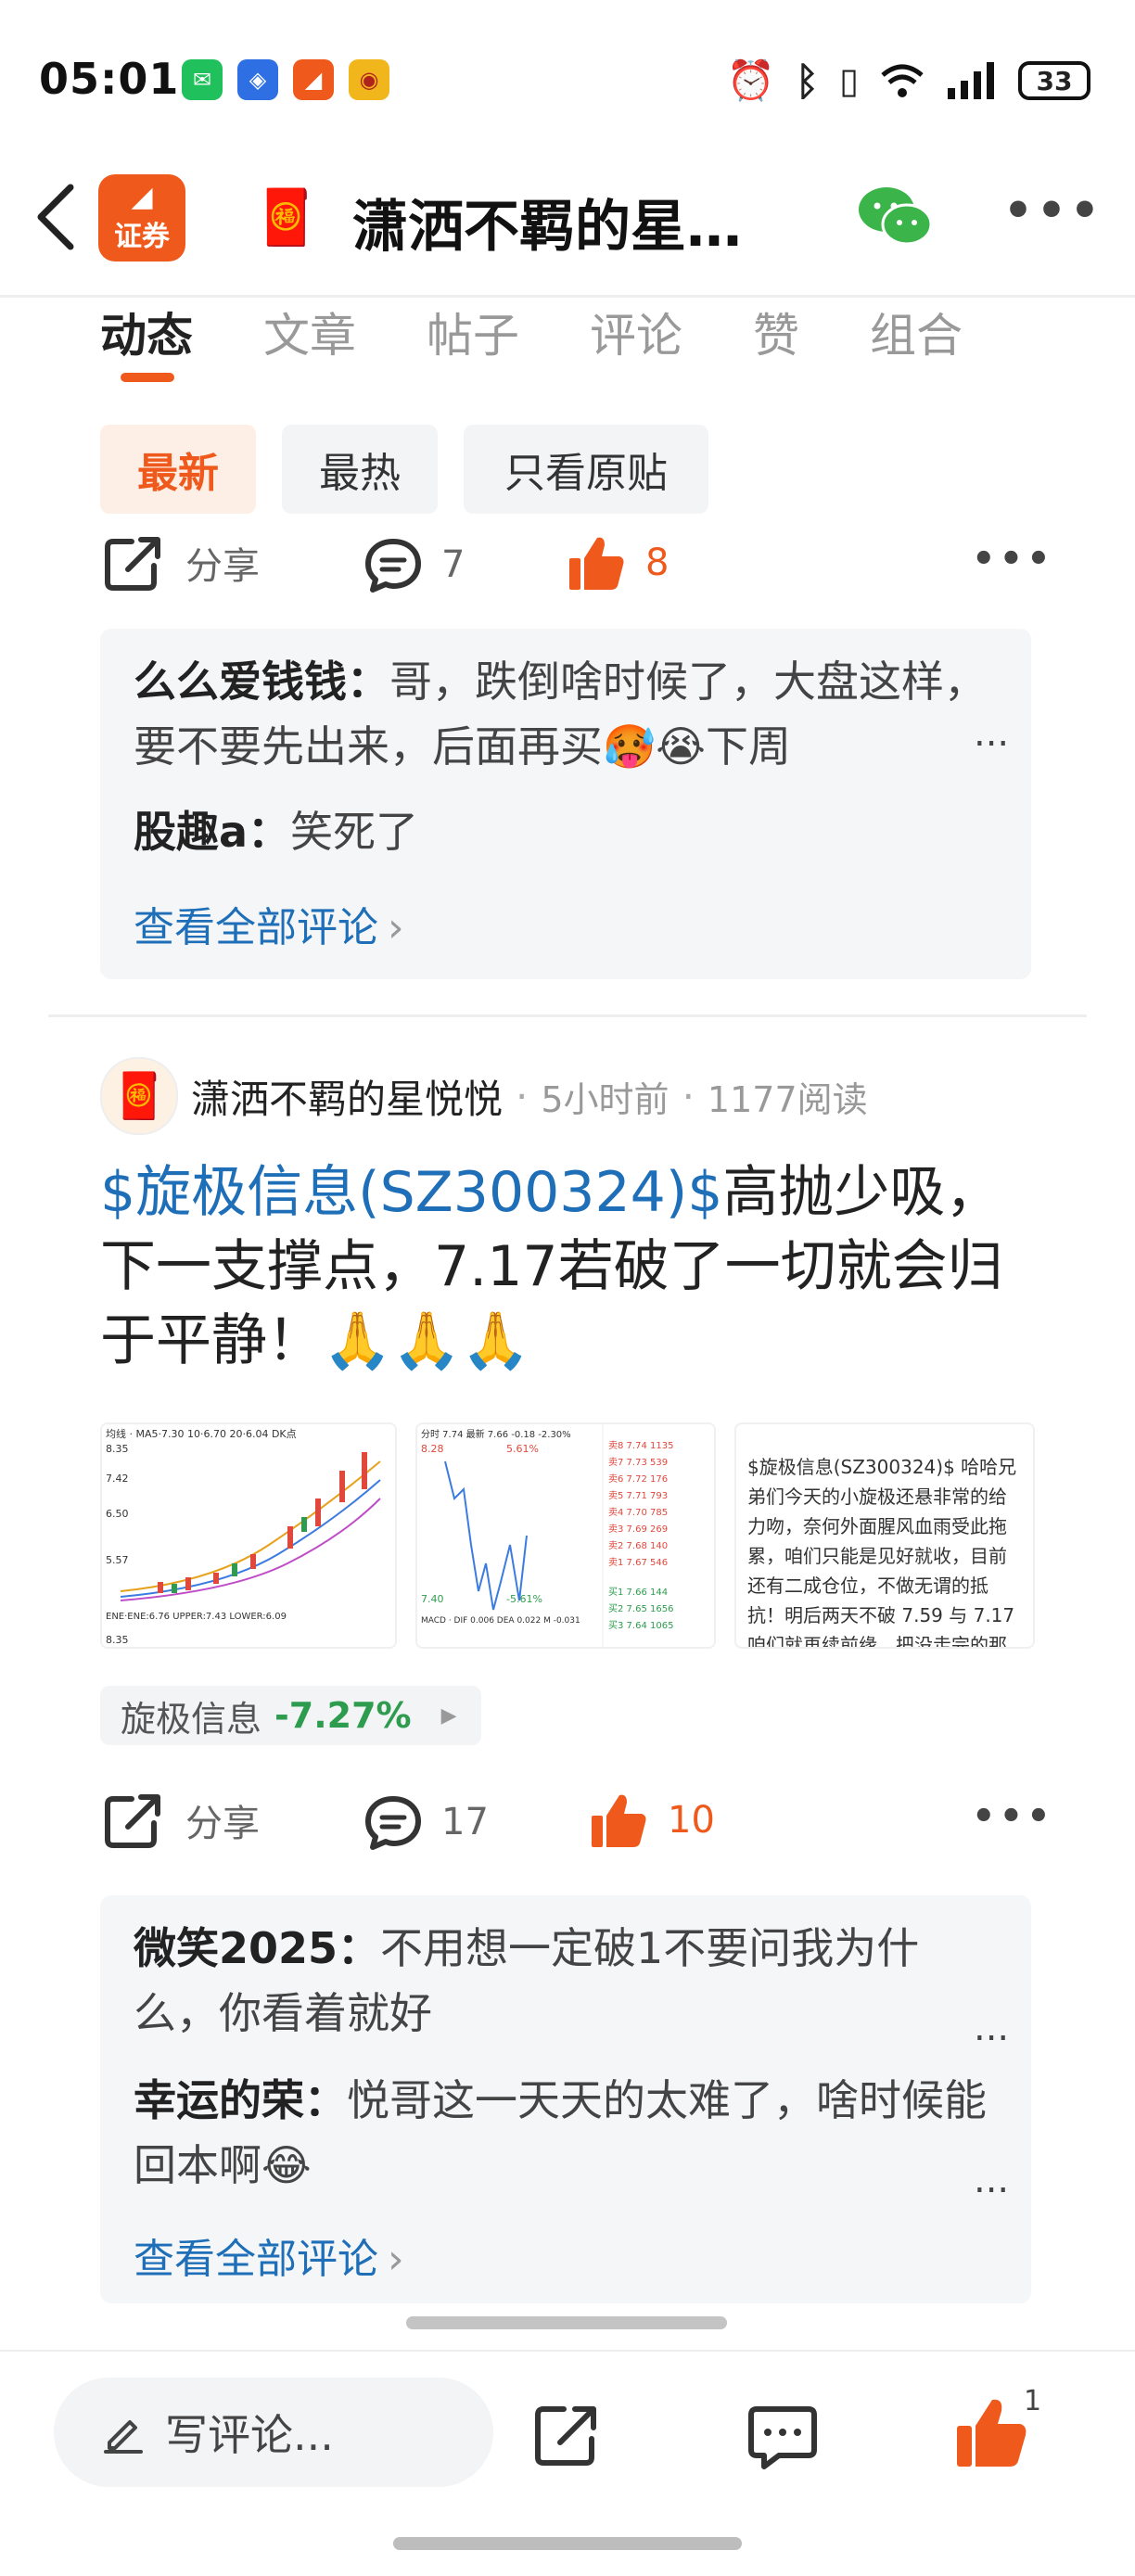 The width and height of the screenshot is (1135, 2576). I want to click on alarm-icon: ⏰, so click(751, 80).